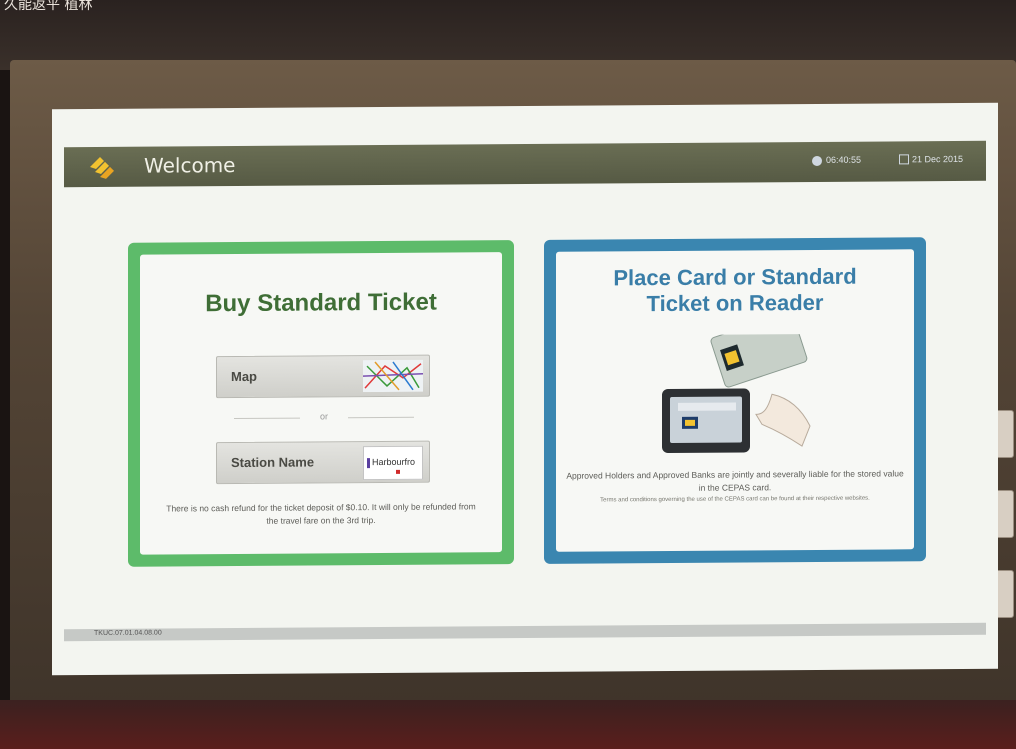 Image resolution: width=1016 pixels, height=749 pixels. Describe the element at coordinates (938, 159) in the screenshot. I see `date-display: 21 Dec 2015` at that location.